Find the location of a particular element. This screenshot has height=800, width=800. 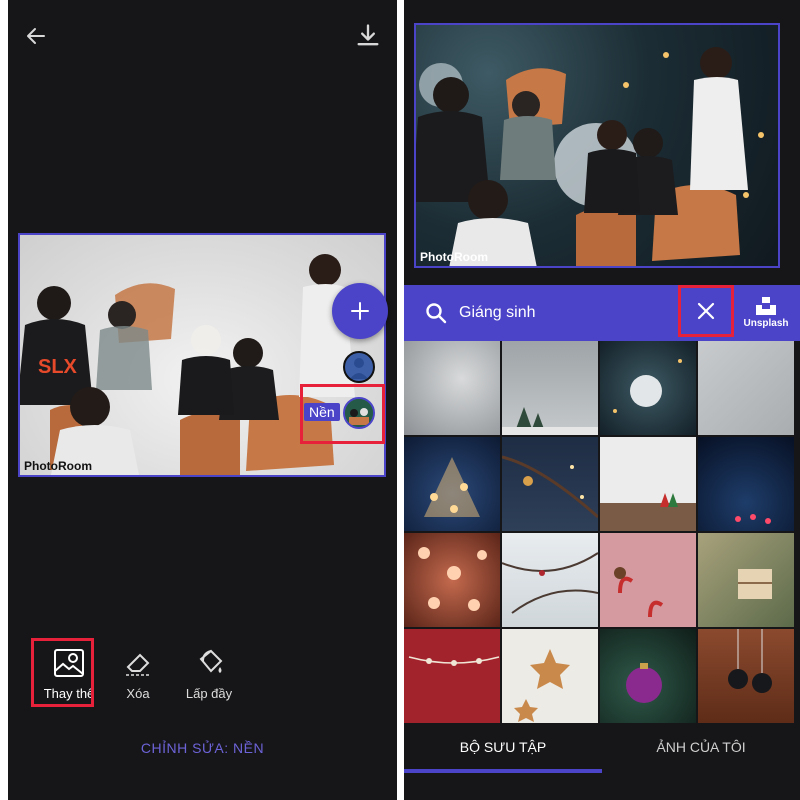

arrow-left-icon is located at coordinates (36, 36).